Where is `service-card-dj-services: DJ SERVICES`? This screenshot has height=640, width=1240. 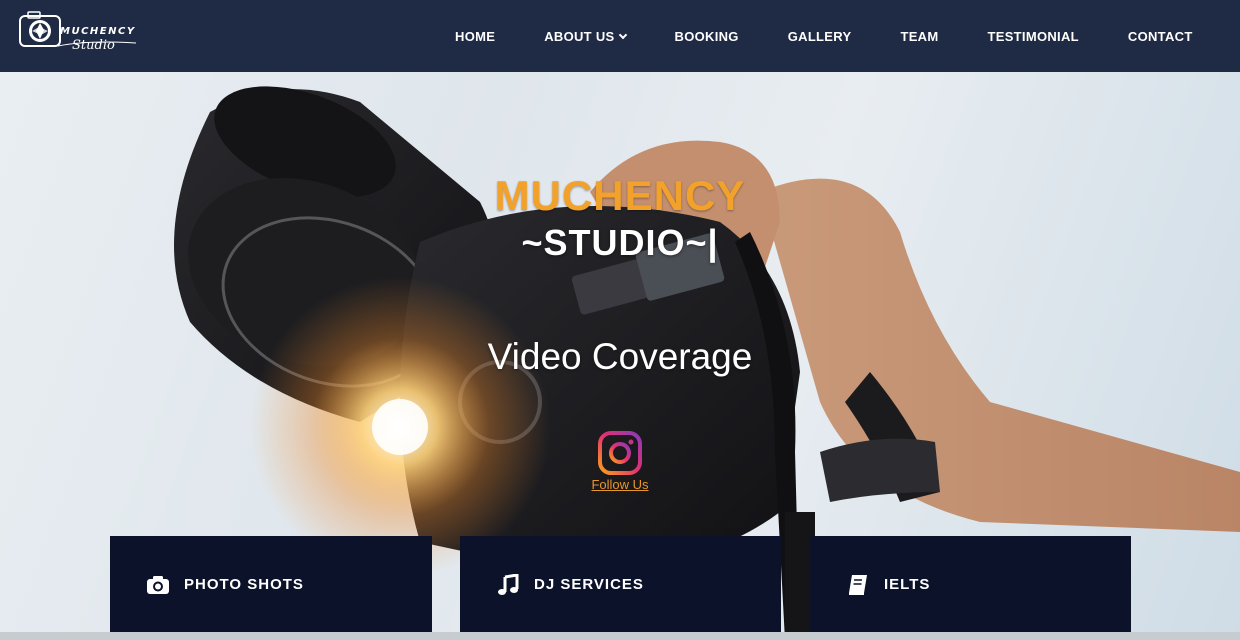 service-card-dj-services: DJ SERVICES is located at coordinates (620, 588).